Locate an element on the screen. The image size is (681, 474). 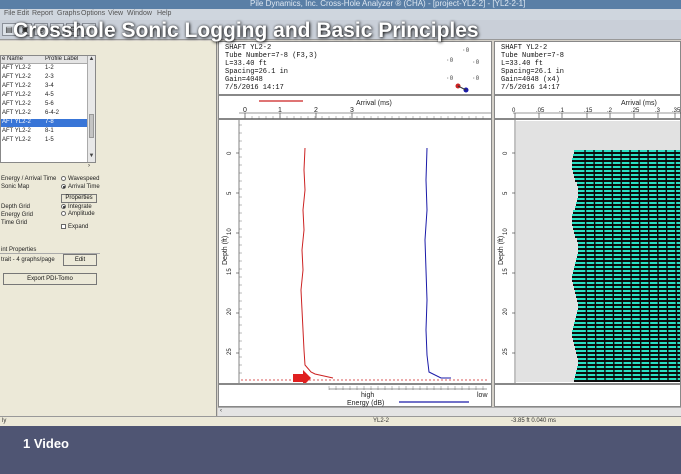
profile-label-cell: 7-8 is located at coordinates (49, 122).